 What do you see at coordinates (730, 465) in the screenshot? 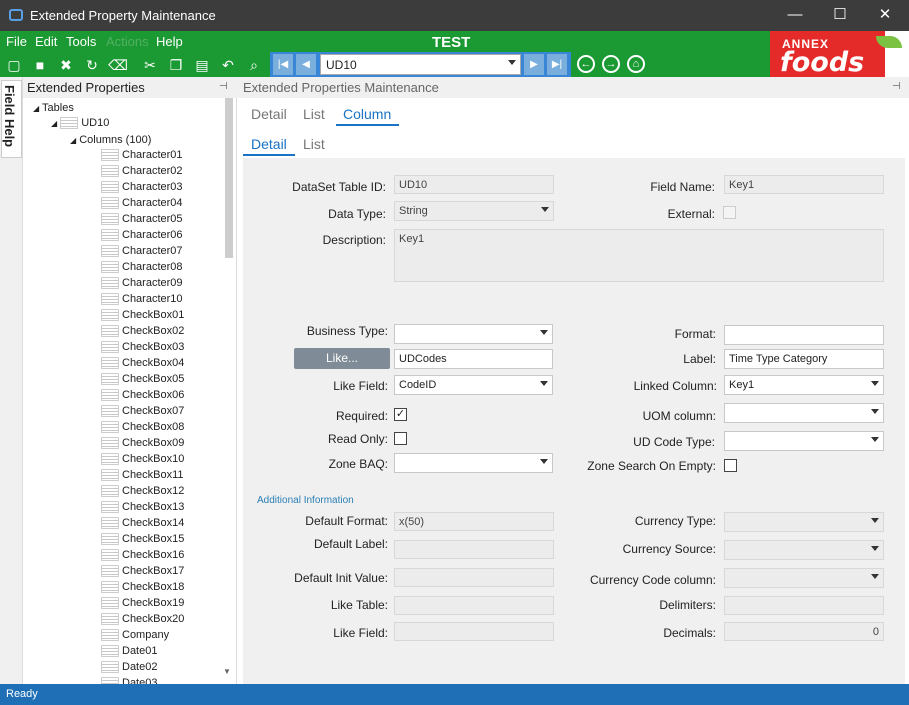
I see `zone-search-checkbox` at bounding box center [730, 465].